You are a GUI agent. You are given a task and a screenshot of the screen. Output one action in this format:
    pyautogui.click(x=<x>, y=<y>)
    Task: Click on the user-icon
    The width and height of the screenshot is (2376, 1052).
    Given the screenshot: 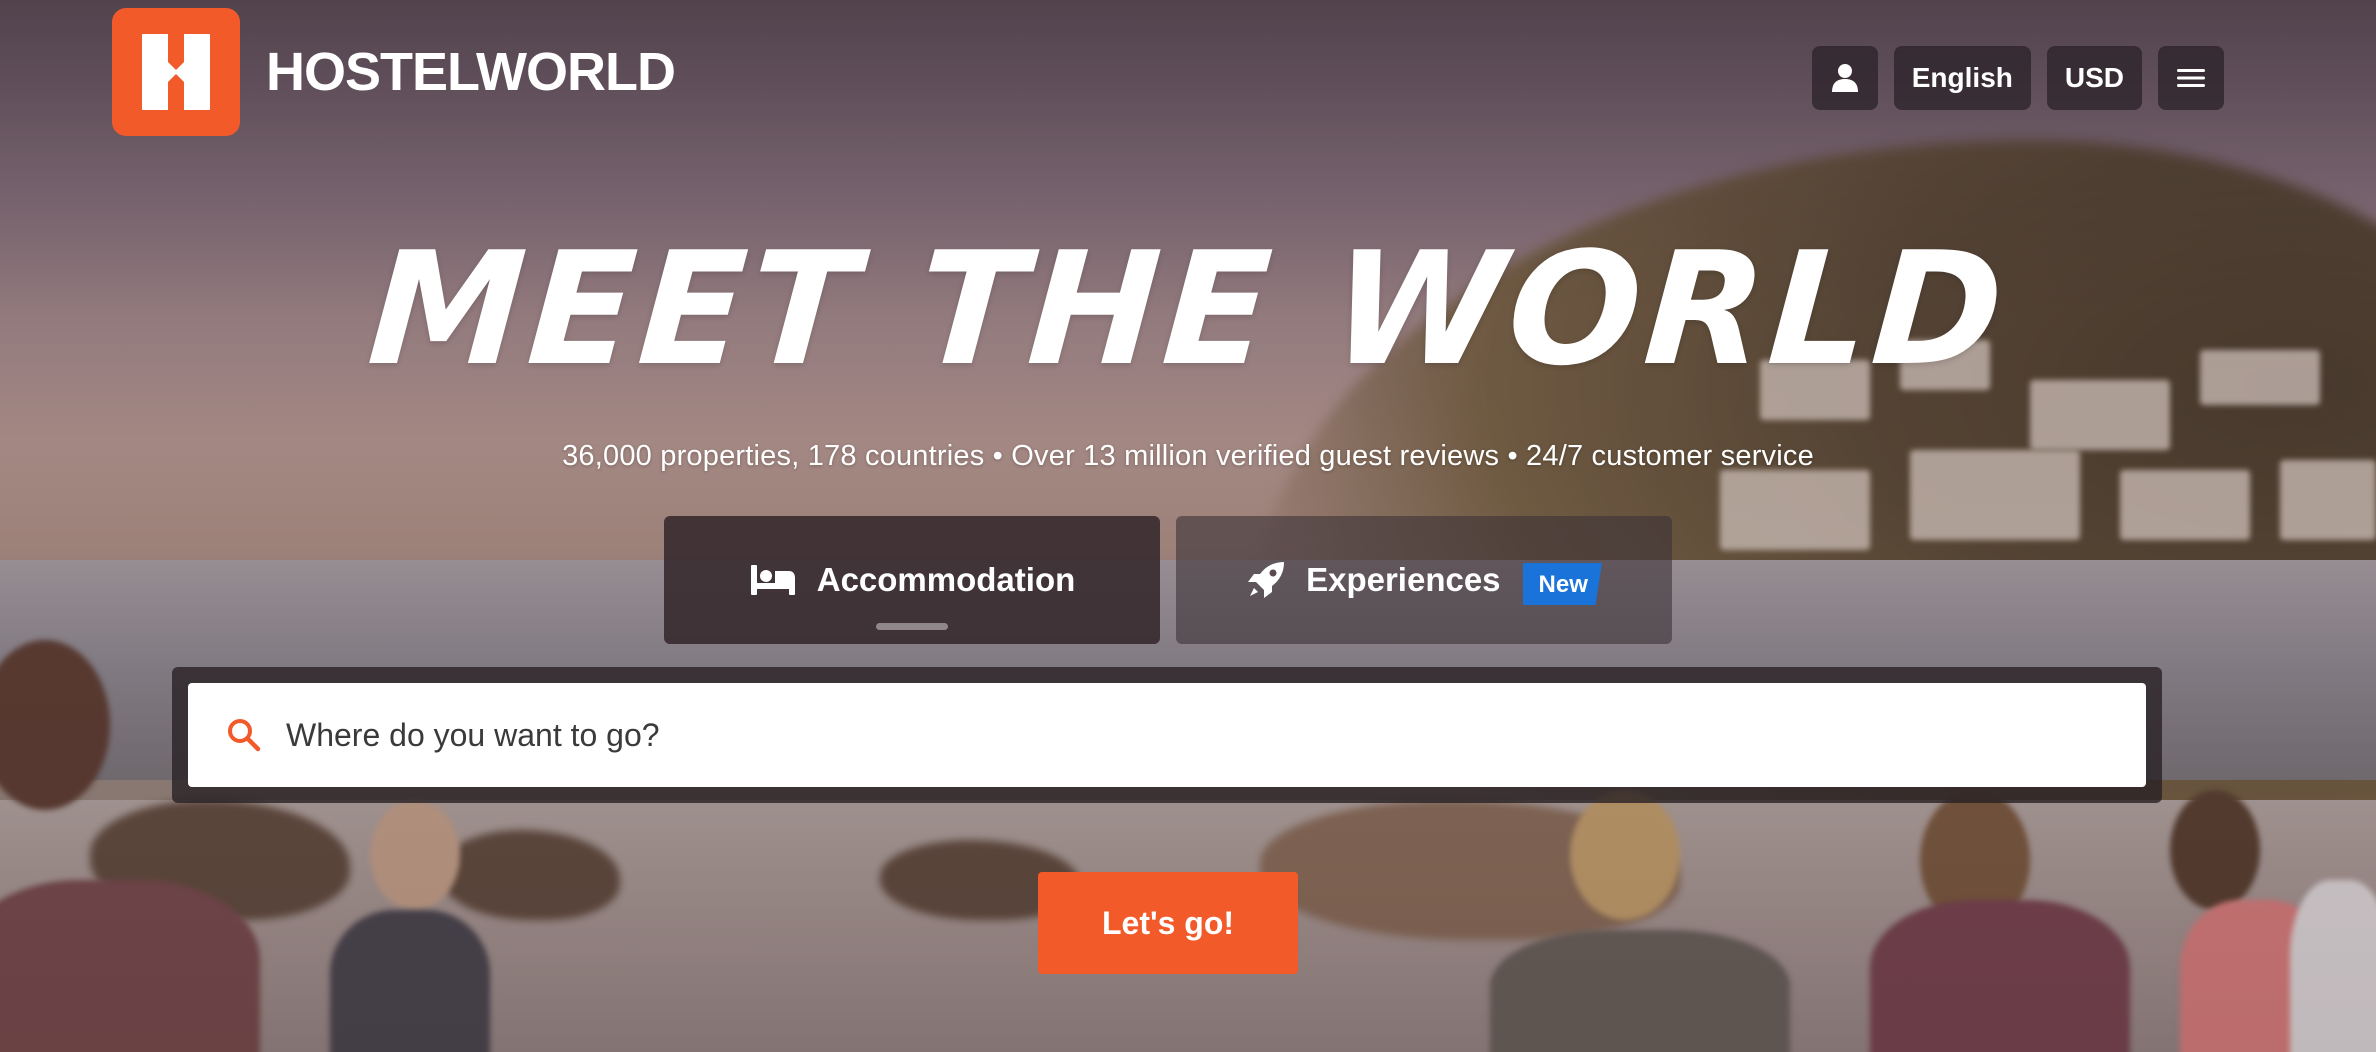 What is the action you would take?
    pyautogui.click(x=1844, y=78)
    